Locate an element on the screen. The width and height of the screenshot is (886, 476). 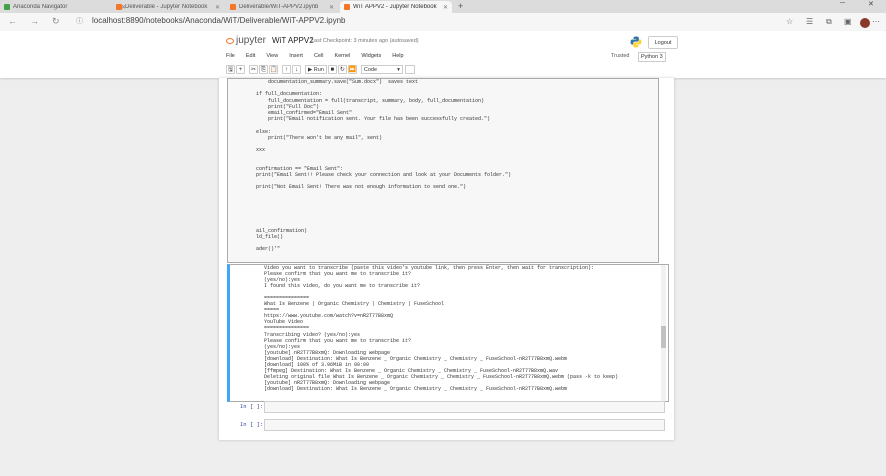
tab-title: Deliverable - Jupyter Notebook is located at coordinates (166, 7).